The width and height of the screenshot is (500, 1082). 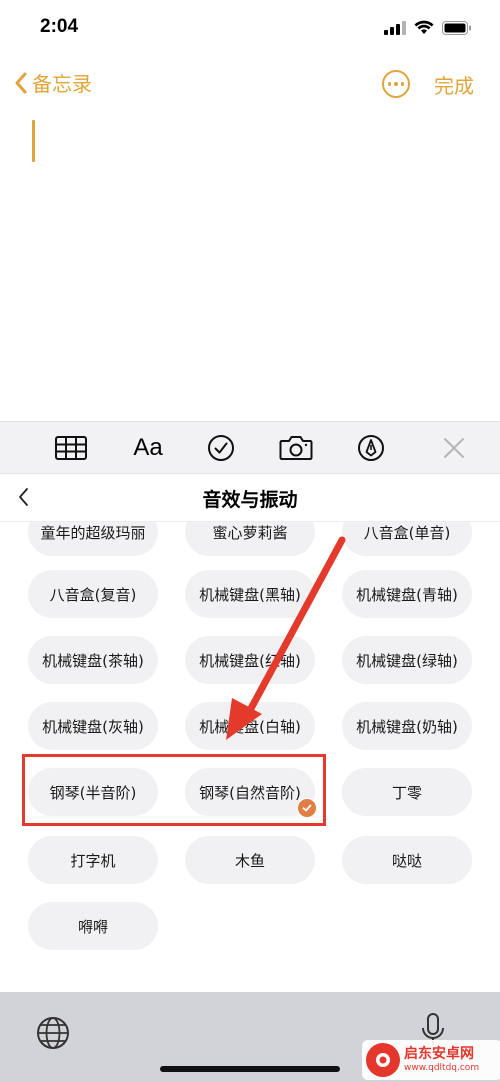 I want to click on sound-option: 机械键盘(红轴), so click(x=250, y=660).